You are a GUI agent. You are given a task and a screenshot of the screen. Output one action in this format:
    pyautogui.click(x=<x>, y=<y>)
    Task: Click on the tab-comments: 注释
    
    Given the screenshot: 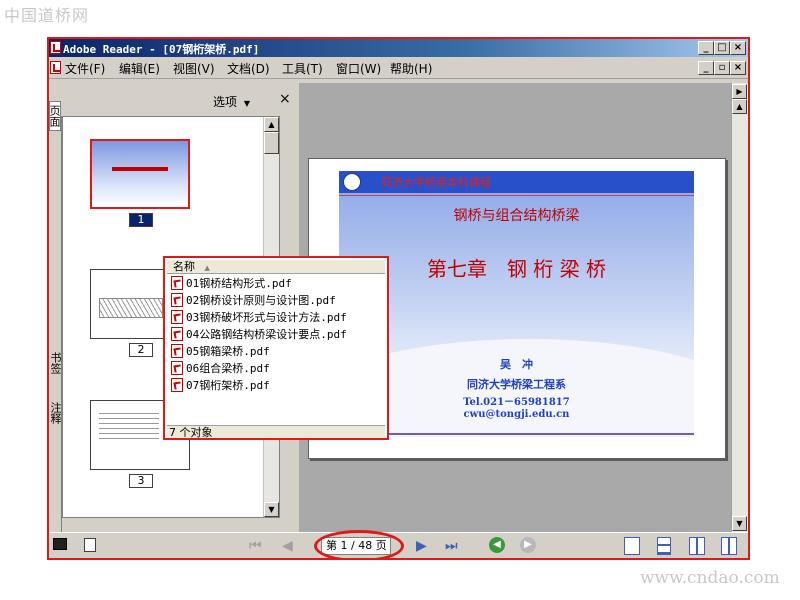 What is the action you would take?
    pyautogui.click(x=55, y=413)
    